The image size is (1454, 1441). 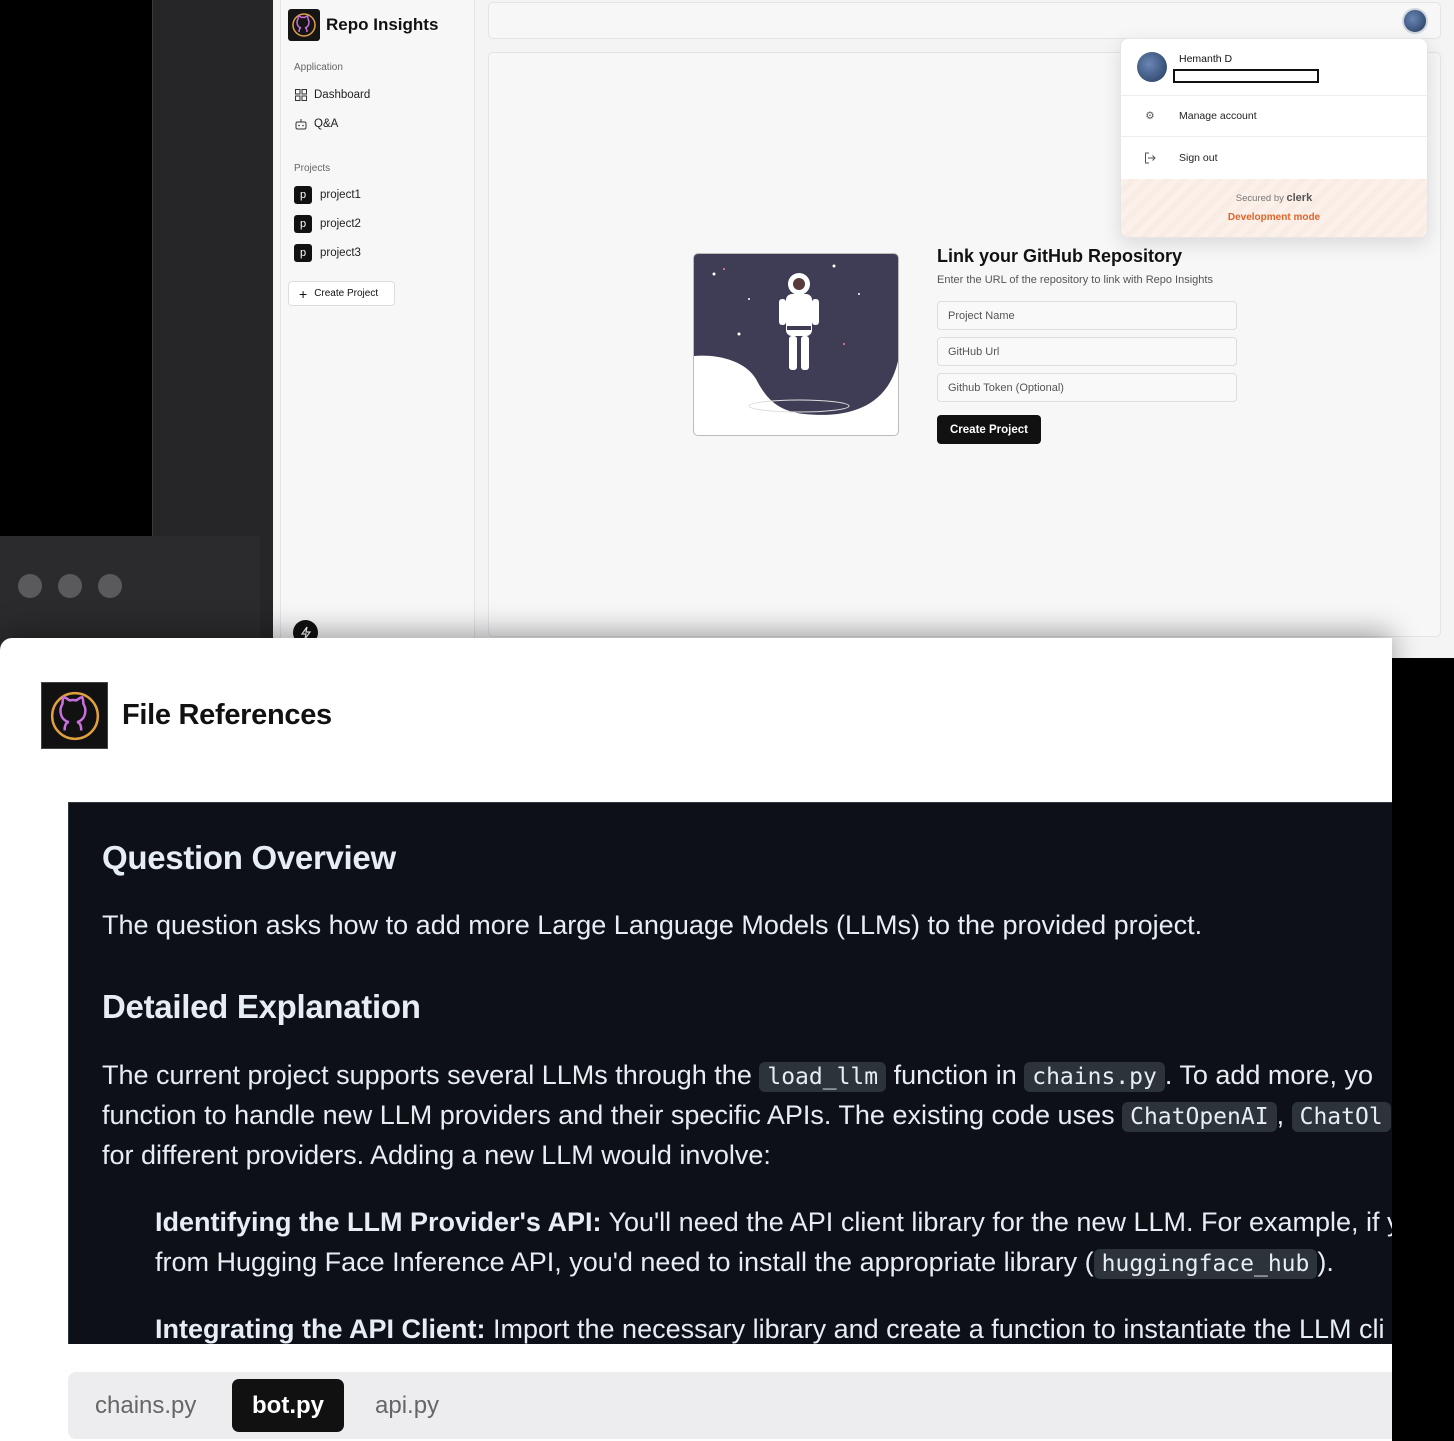 I want to click on heading-detailed-explanation: Detailed Explanation, so click(x=261, y=1006).